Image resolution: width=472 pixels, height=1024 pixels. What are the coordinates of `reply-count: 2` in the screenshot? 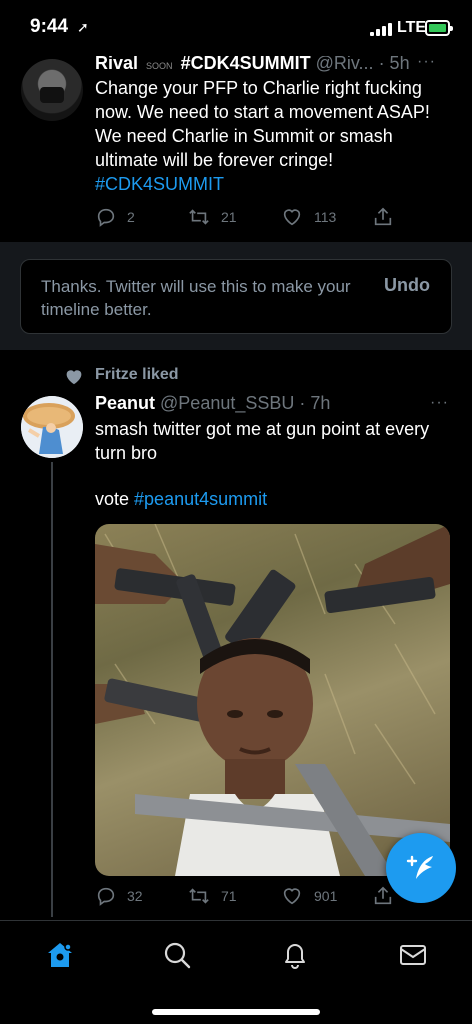 It's located at (131, 217).